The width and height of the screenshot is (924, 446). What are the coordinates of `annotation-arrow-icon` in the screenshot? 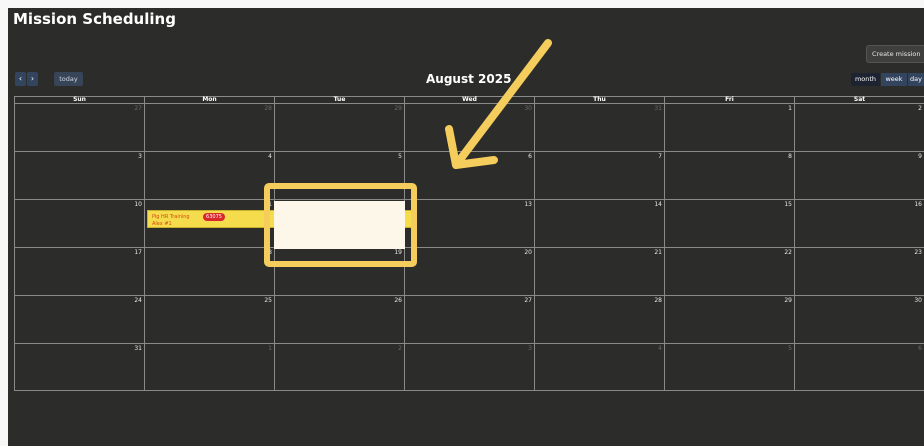 It's located at (498, 104).